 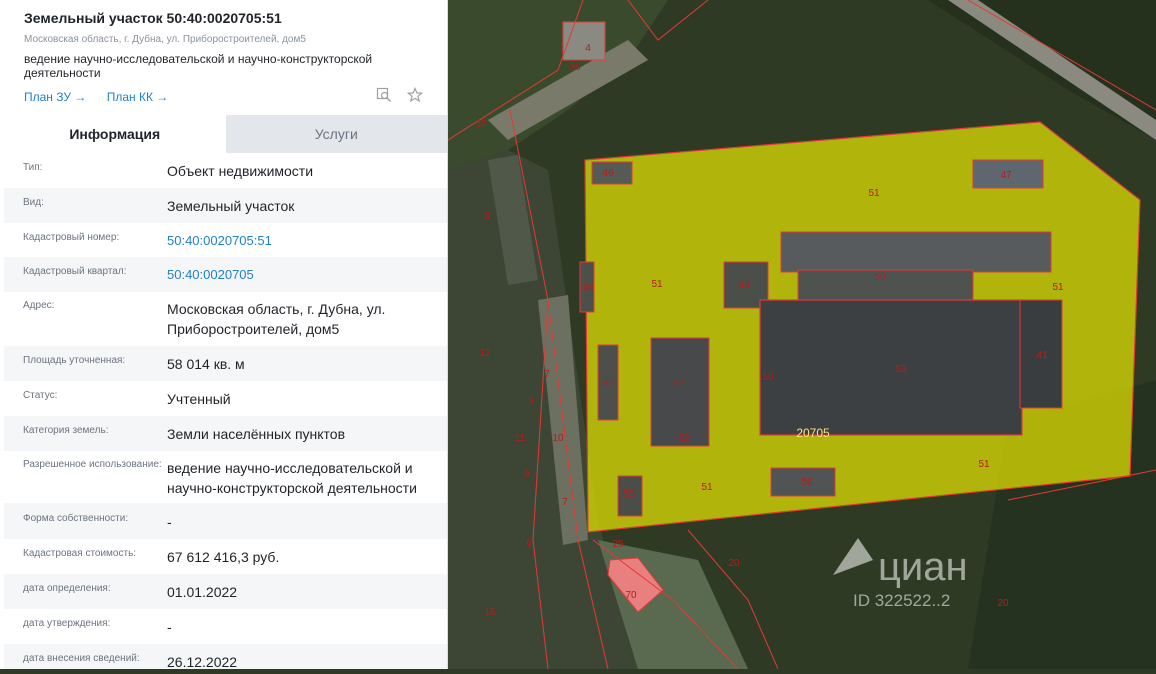 I want to click on parcel-label: 55, so click(x=629, y=494).